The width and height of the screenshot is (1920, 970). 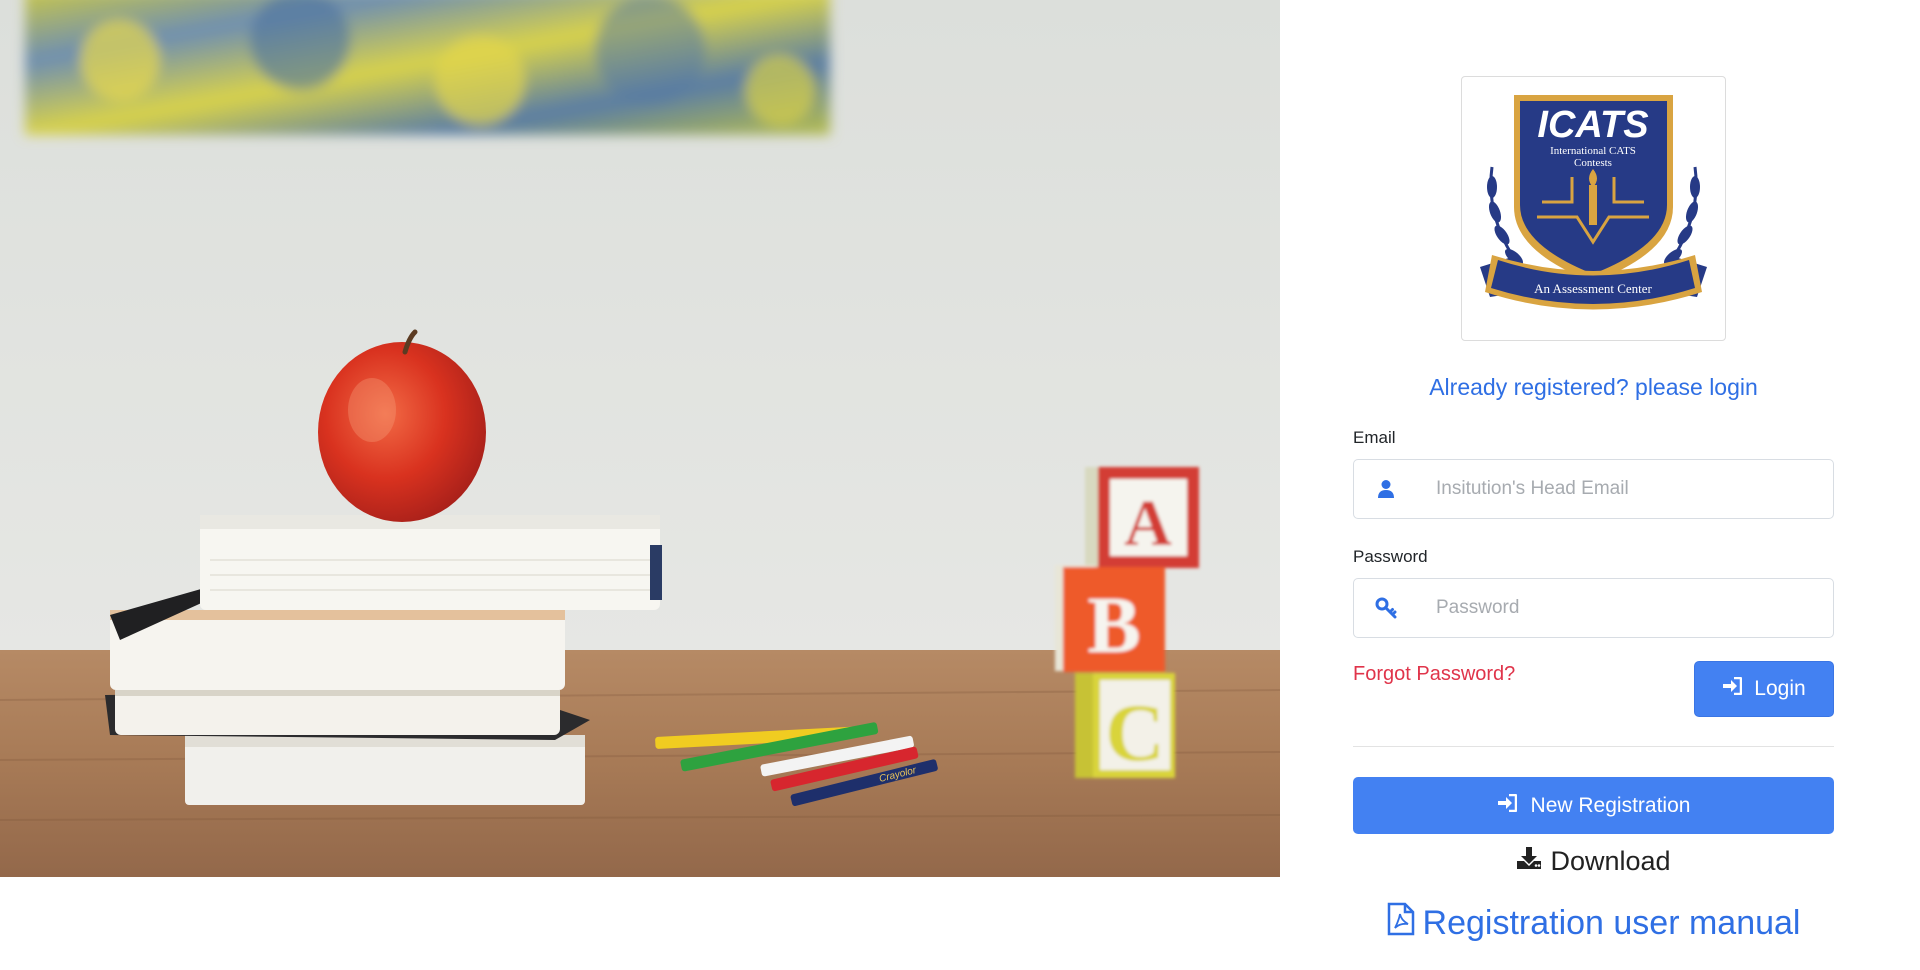 I want to click on forgot-password-link: Forgot Password?, so click(x=1434, y=674).